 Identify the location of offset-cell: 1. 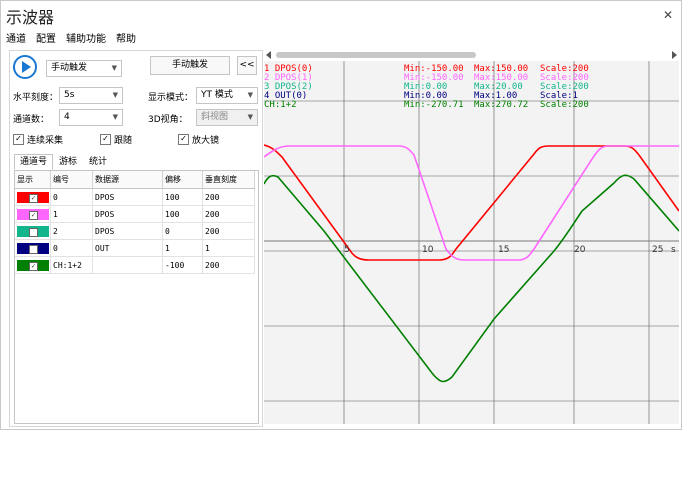
(182, 248).